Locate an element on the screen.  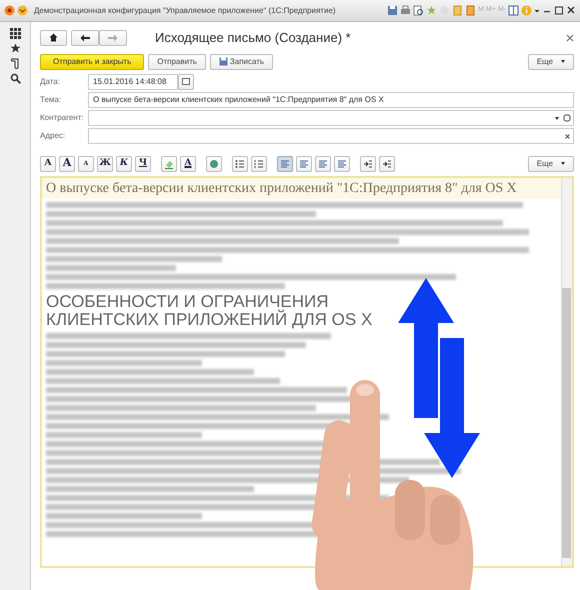
section-heading: ОСОБЕННОСТИ И ОГРАНИЧЕНИЯ КЛИЕНТСКИХ ПРИЛОЖЕНИЙ ДЛЯ OS X is located at coordinates (209, 311).